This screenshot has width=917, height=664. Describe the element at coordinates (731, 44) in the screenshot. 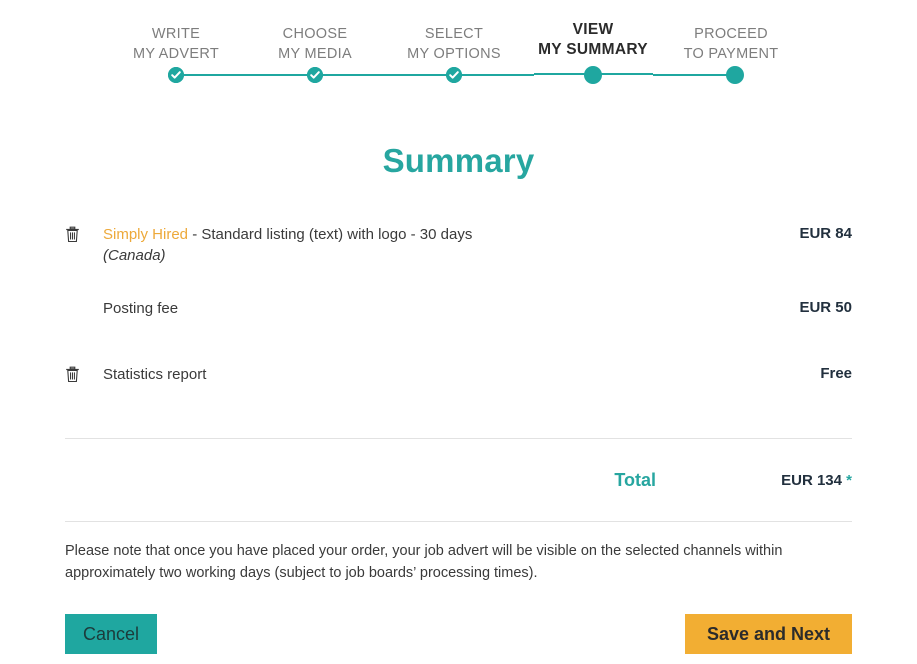

I see `stepper-step-proceed-to-payment: PROCEED TO PAYMENT` at that location.